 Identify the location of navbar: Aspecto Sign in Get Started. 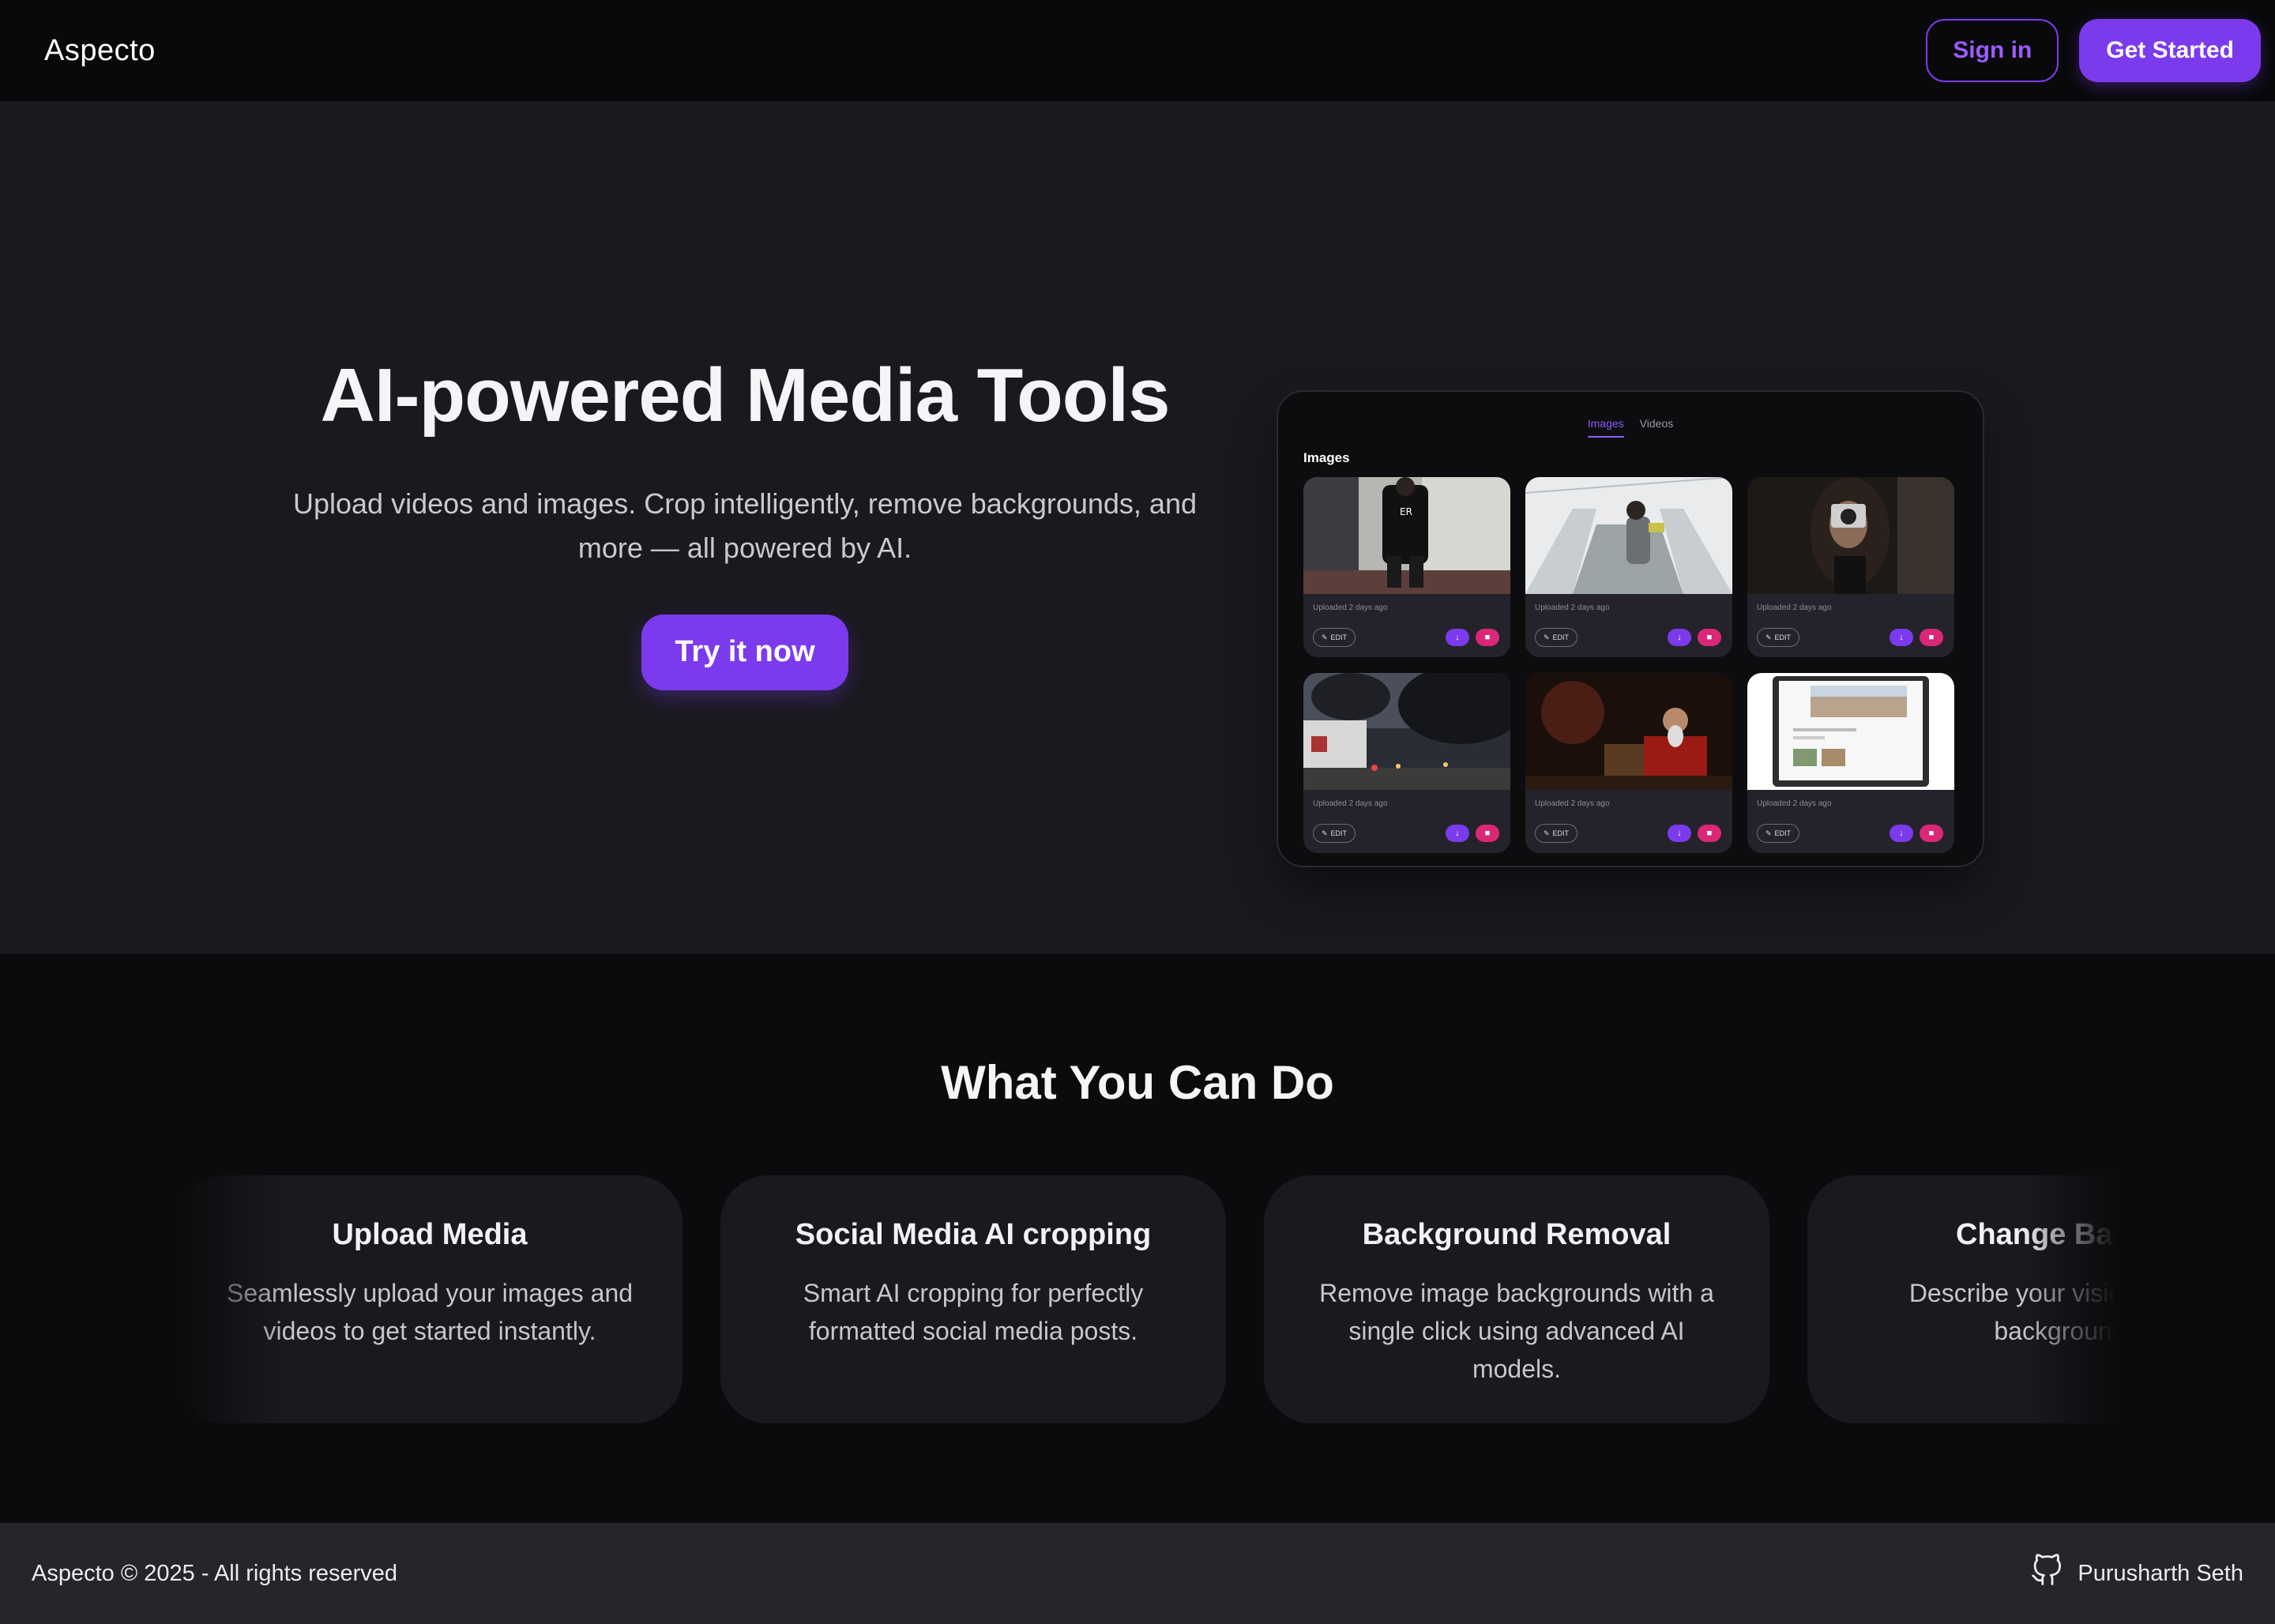
(1137, 50).